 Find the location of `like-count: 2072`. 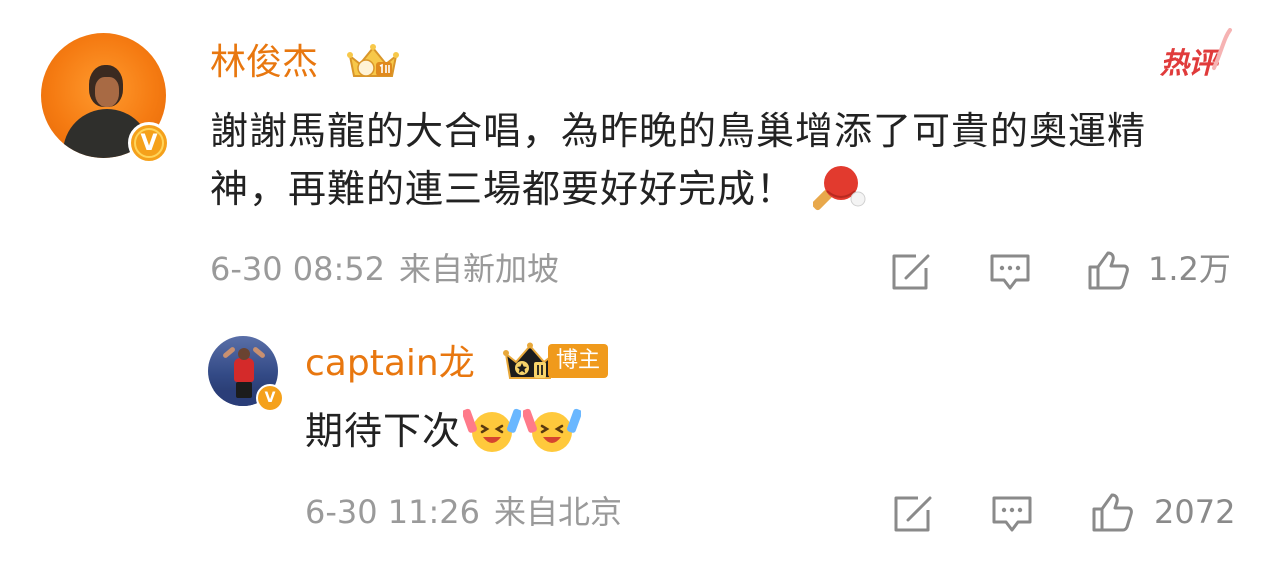

like-count: 2072 is located at coordinates (1195, 512).